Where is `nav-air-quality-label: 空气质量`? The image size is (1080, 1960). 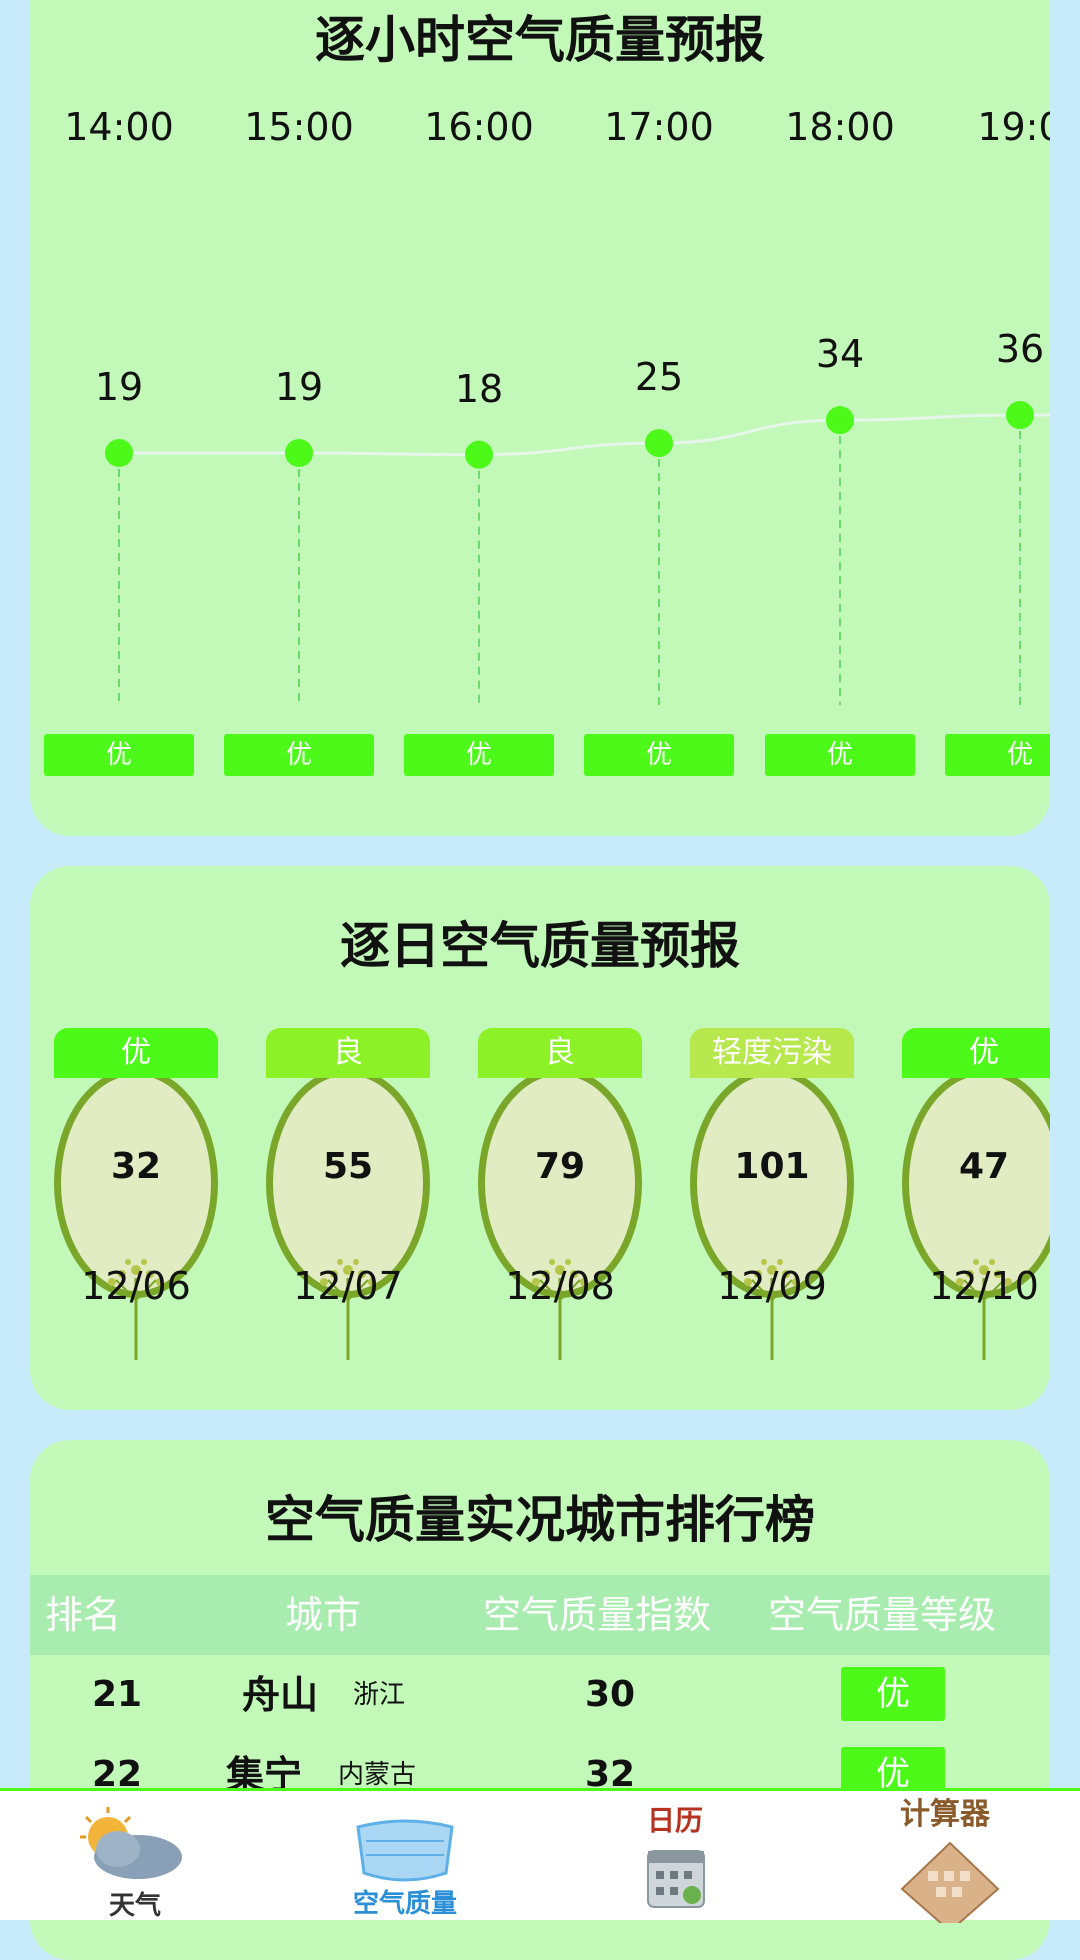 nav-air-quality-label: 空气质量 is located at coordinates (404, 1904).